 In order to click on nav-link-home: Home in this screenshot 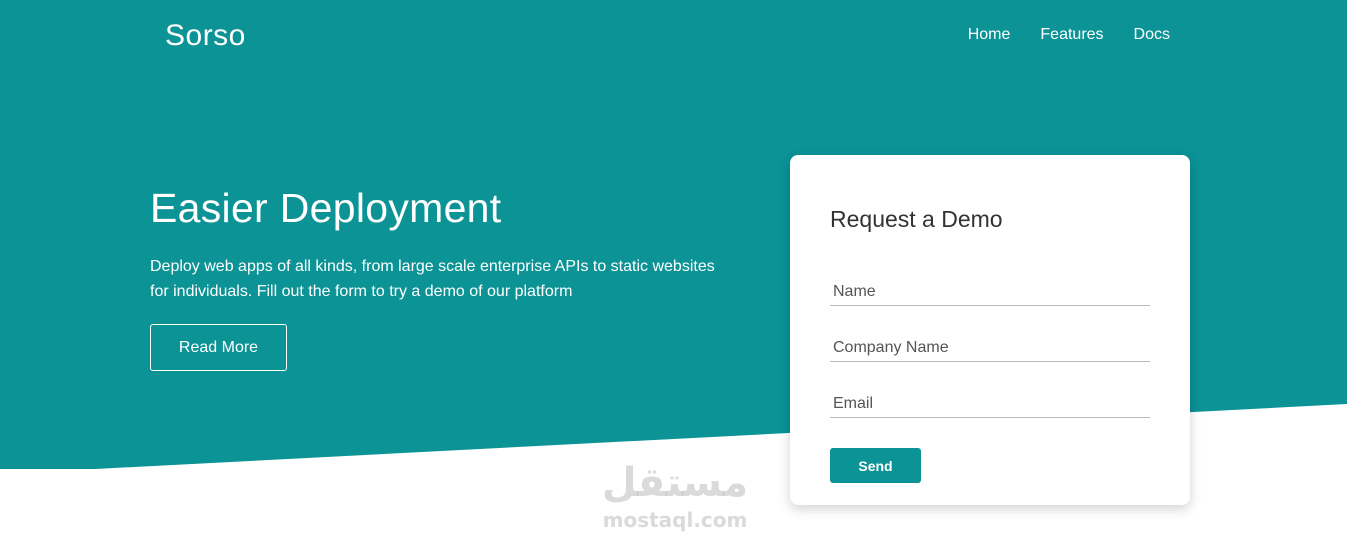, I will do `click(989, 35)`.